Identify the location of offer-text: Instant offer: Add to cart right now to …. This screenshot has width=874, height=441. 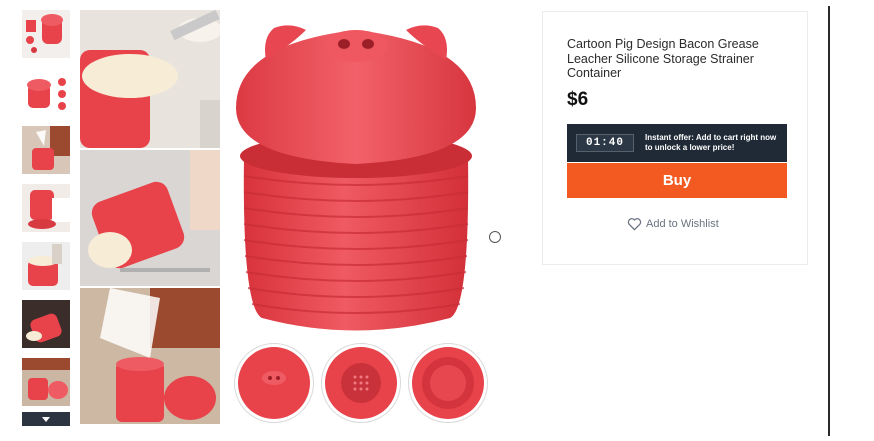
(711, 142).